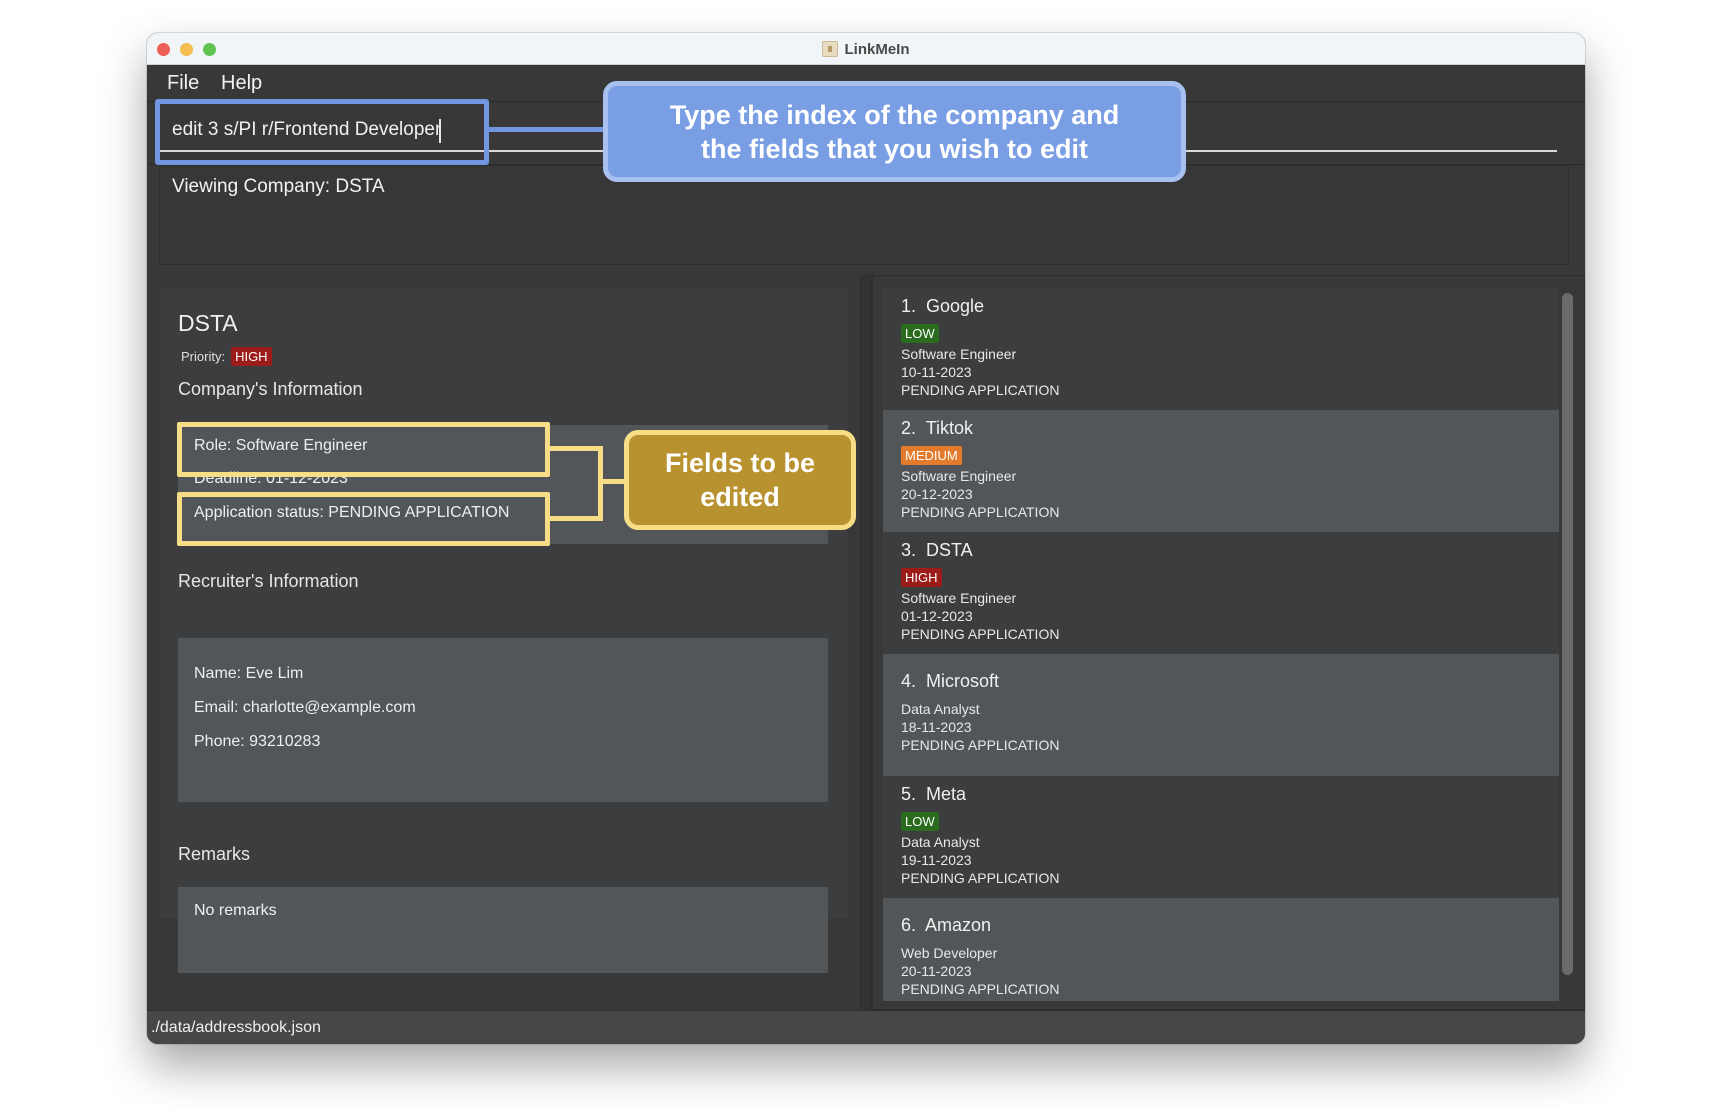 The width and height of the screenshot is (1734, 1106). What do you see at coordinates (937, 494) in the screenshot?
I see `company-list-item-deadline: 20-12-2023` at bounding box center [937, 494].